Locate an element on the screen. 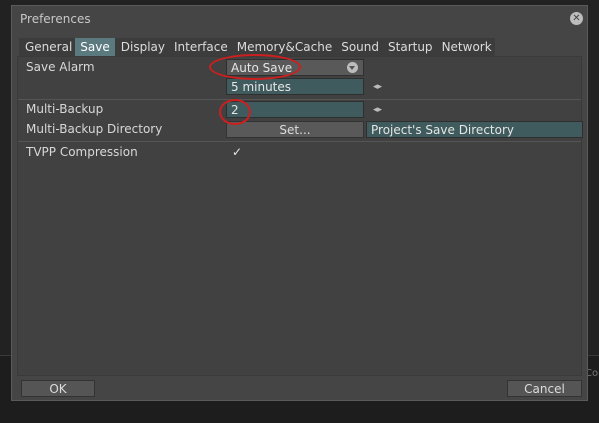 Image resolution: width=599 pixels, height=423 pixels. cancel-button: Cancel is located at coordinates (544, 388).